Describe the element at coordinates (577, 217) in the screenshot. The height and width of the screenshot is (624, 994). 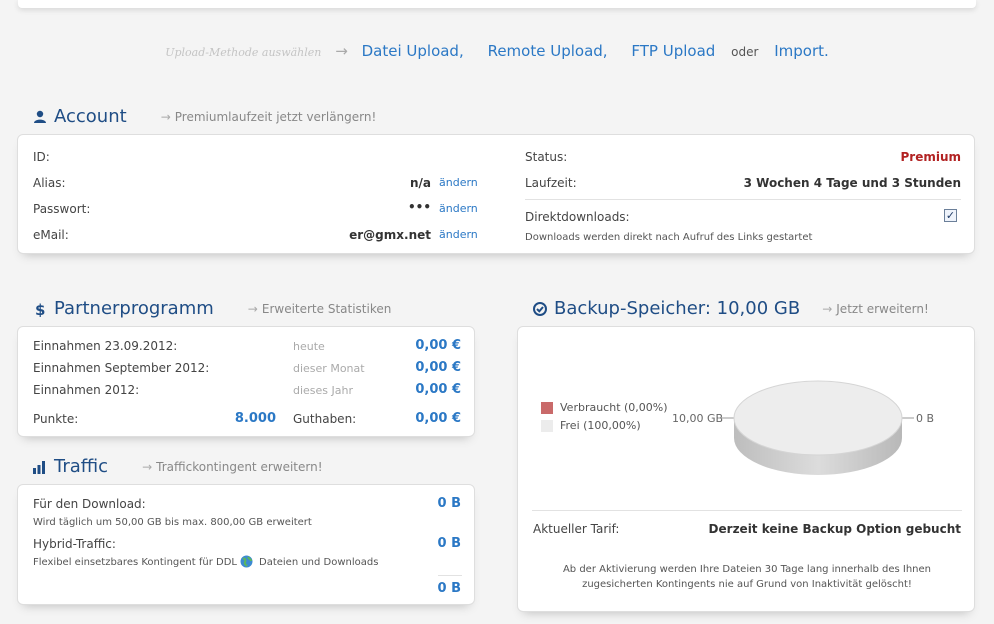
I see `direct-downloads-label: Direktdownloads:` at that location.